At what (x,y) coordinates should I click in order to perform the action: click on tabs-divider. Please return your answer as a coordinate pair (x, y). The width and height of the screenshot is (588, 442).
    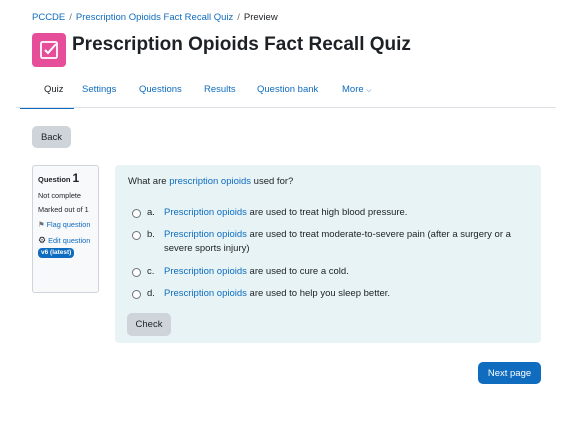
    Looking at the image, I should click on (286, 107).